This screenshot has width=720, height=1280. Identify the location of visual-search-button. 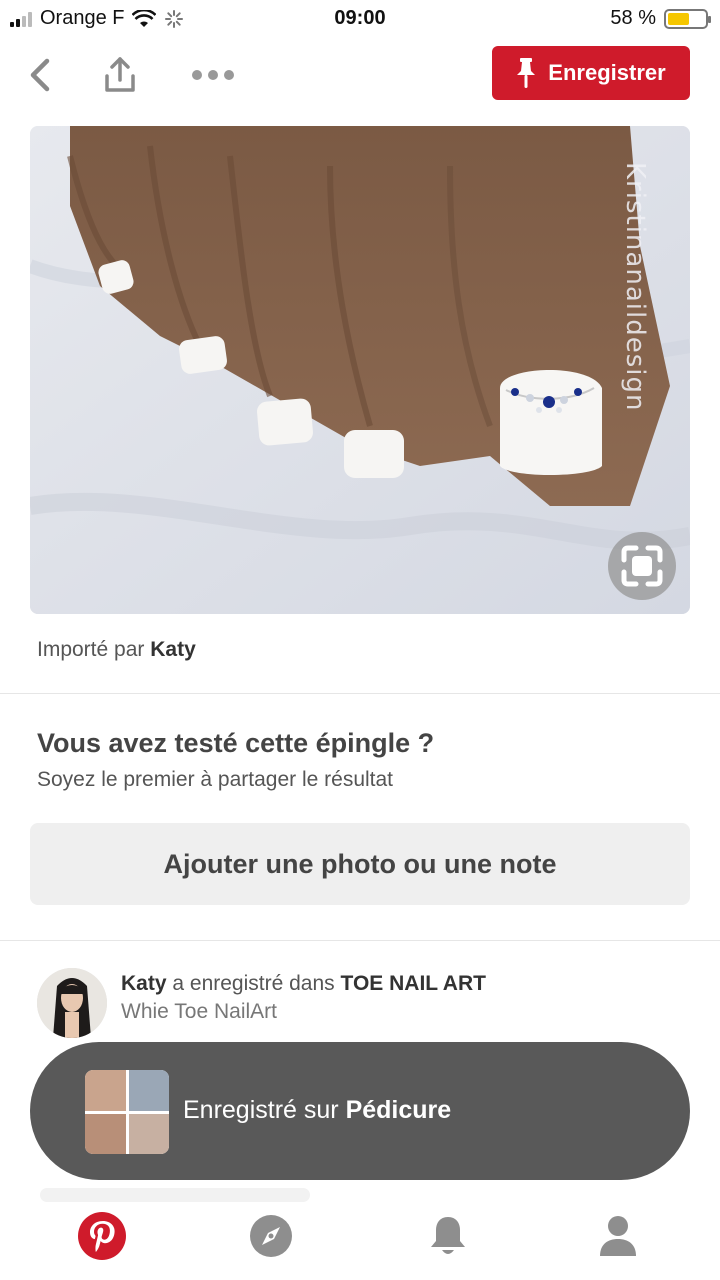
(642, 566).